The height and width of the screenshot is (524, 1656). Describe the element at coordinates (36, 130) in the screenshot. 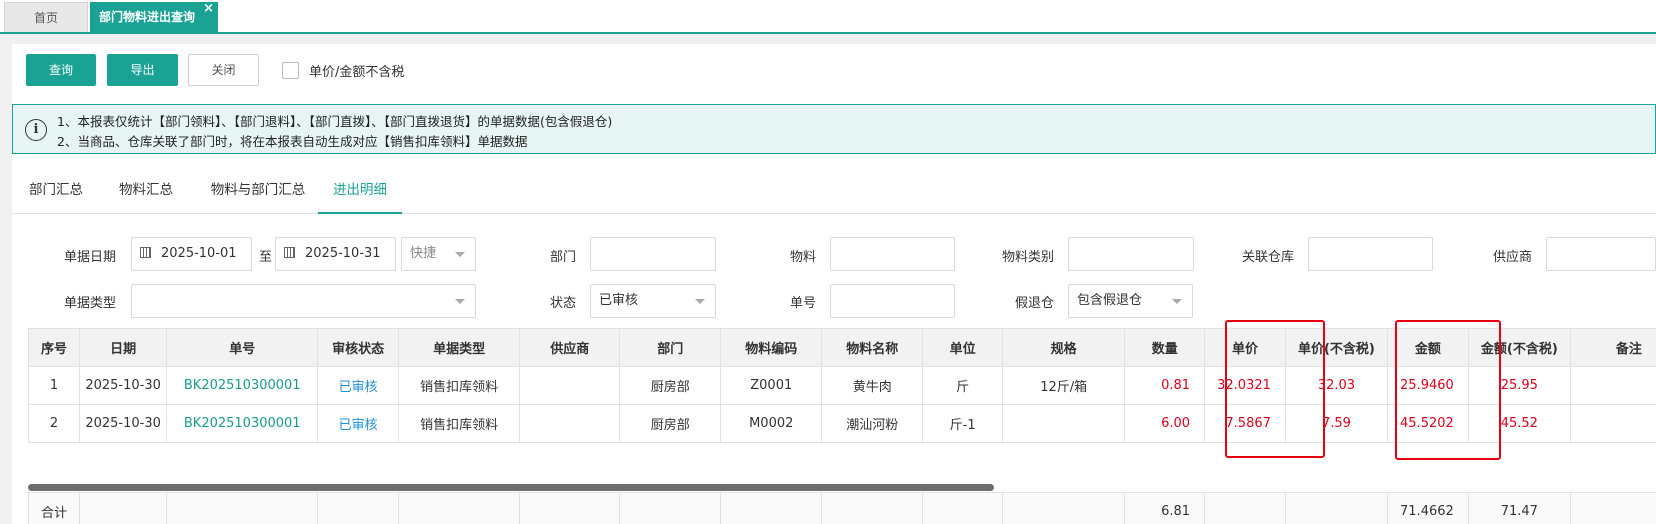

I see `info-icon: i` at that location.